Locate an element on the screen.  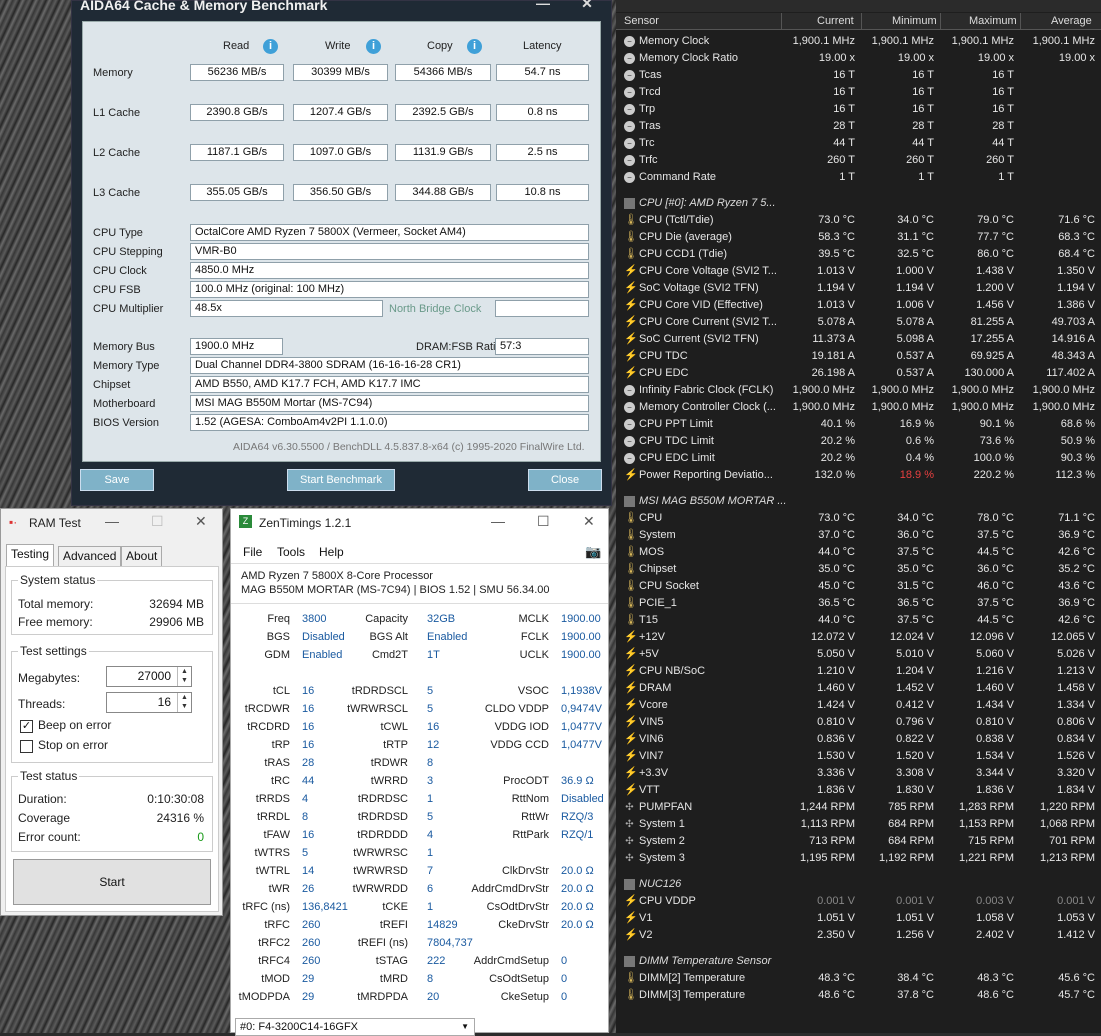
sensor-row: ⚡ CPU NB/SoC 1.210 V 1.204 V 1.216 V 1.213 V is located at coordinates (858, 671).